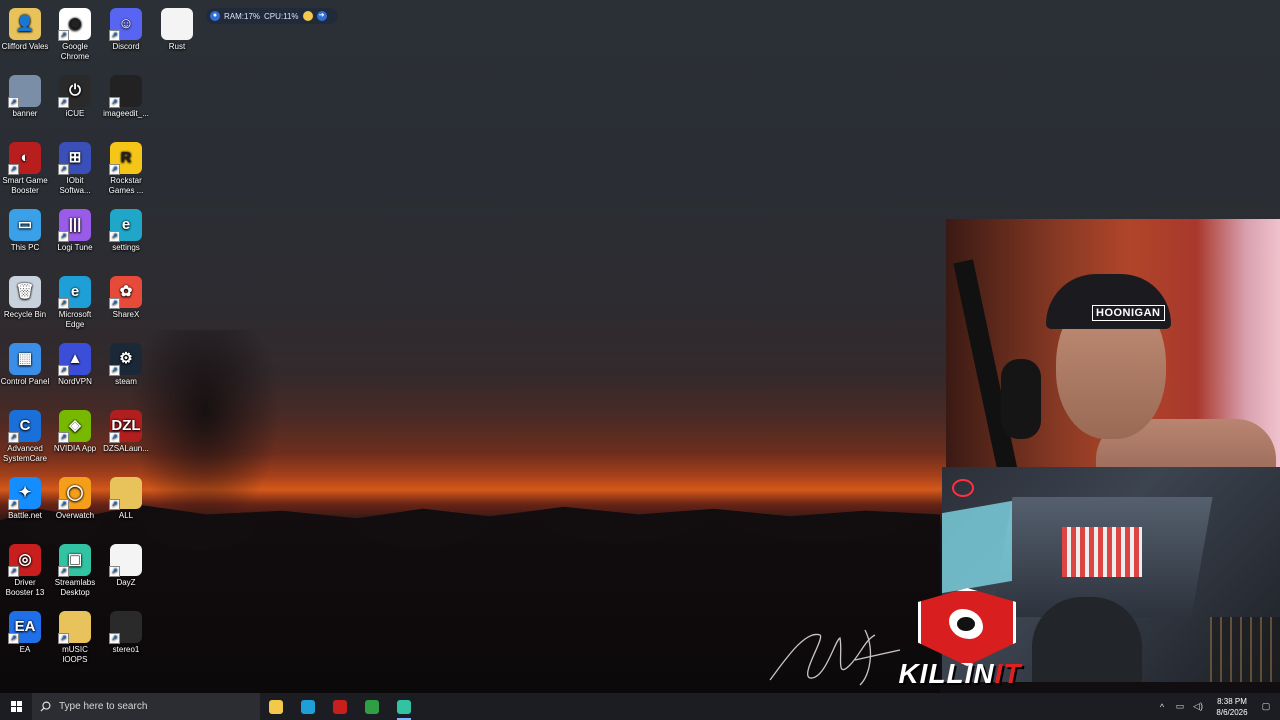 This screenshot has width=1280, height=720. What do you see at coordinates (25, 46) in the screenshot?
I see `desktop-icon-label: Clifford Vales` at bounding box center [25, 46].